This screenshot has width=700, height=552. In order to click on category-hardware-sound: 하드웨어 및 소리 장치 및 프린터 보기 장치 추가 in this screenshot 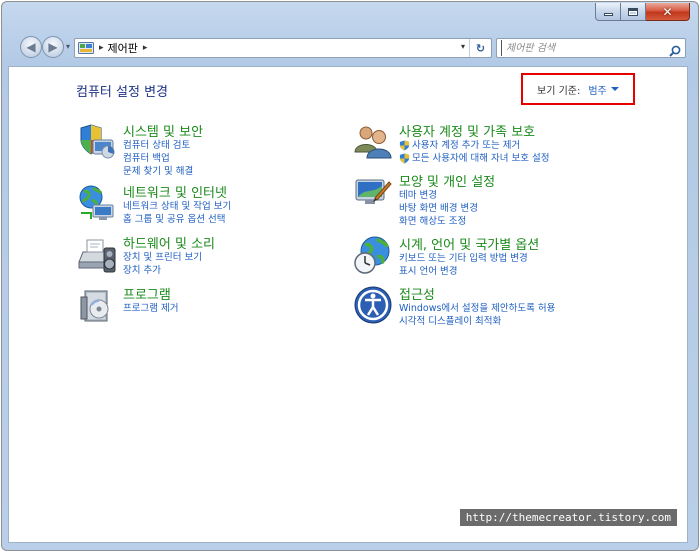, I will do `click(207, 256)`.